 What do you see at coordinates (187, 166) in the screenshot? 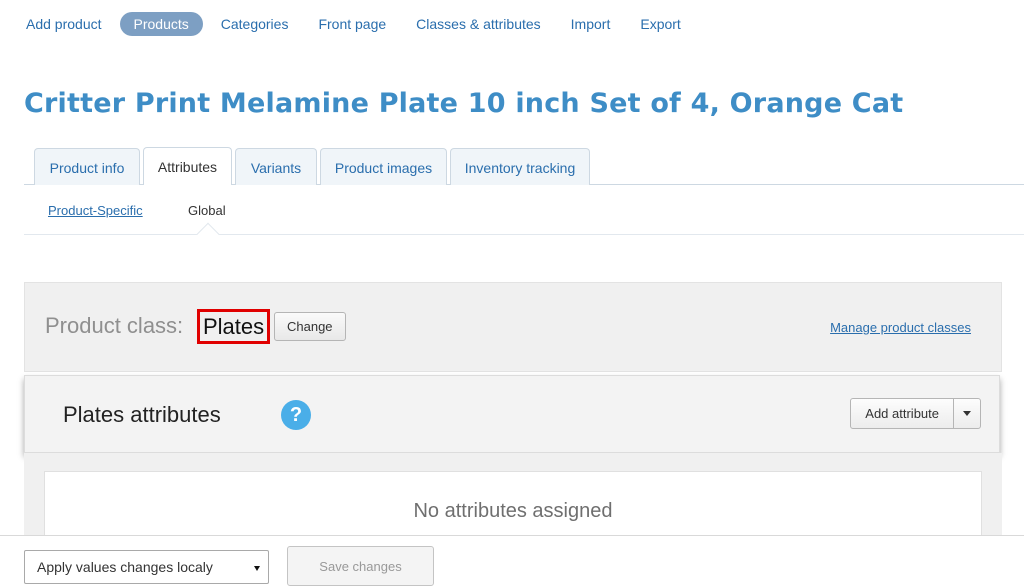
I see `tab-attributes: Attributes` at bounding box center [187, 166].